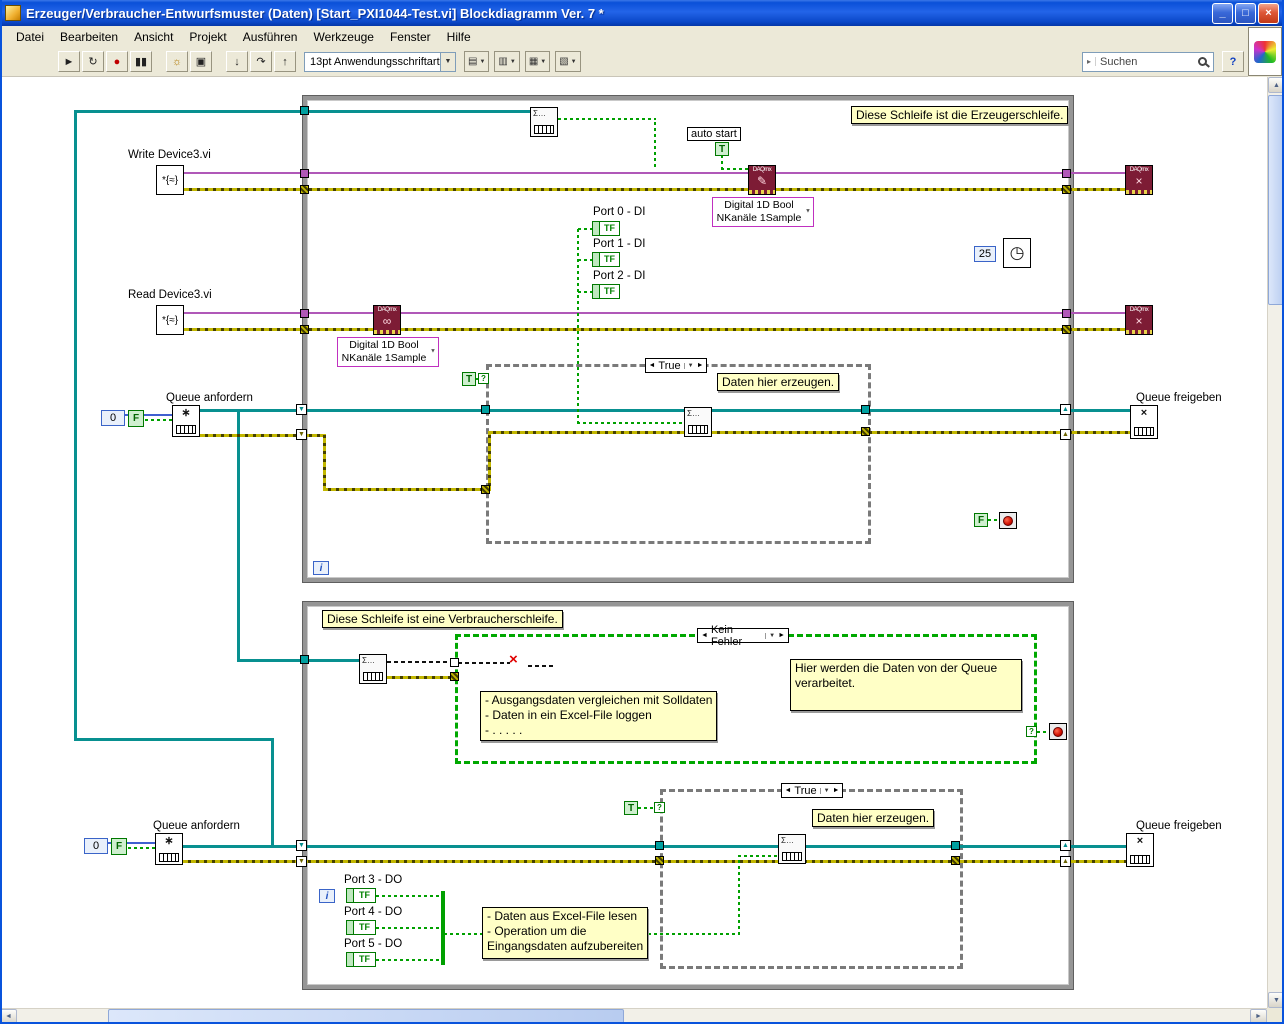 The image size is (1284, 1024). I want to click on minimize-button: _, so click(1222, 13).